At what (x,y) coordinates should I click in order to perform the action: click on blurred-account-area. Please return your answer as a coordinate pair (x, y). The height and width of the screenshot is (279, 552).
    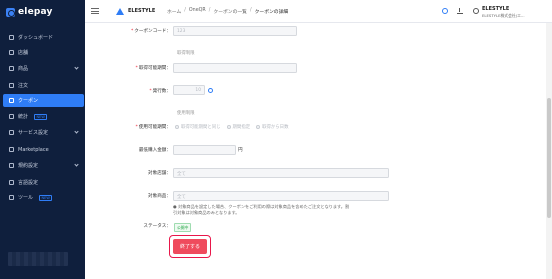
    Looking at the image, I should click on (38, 259).